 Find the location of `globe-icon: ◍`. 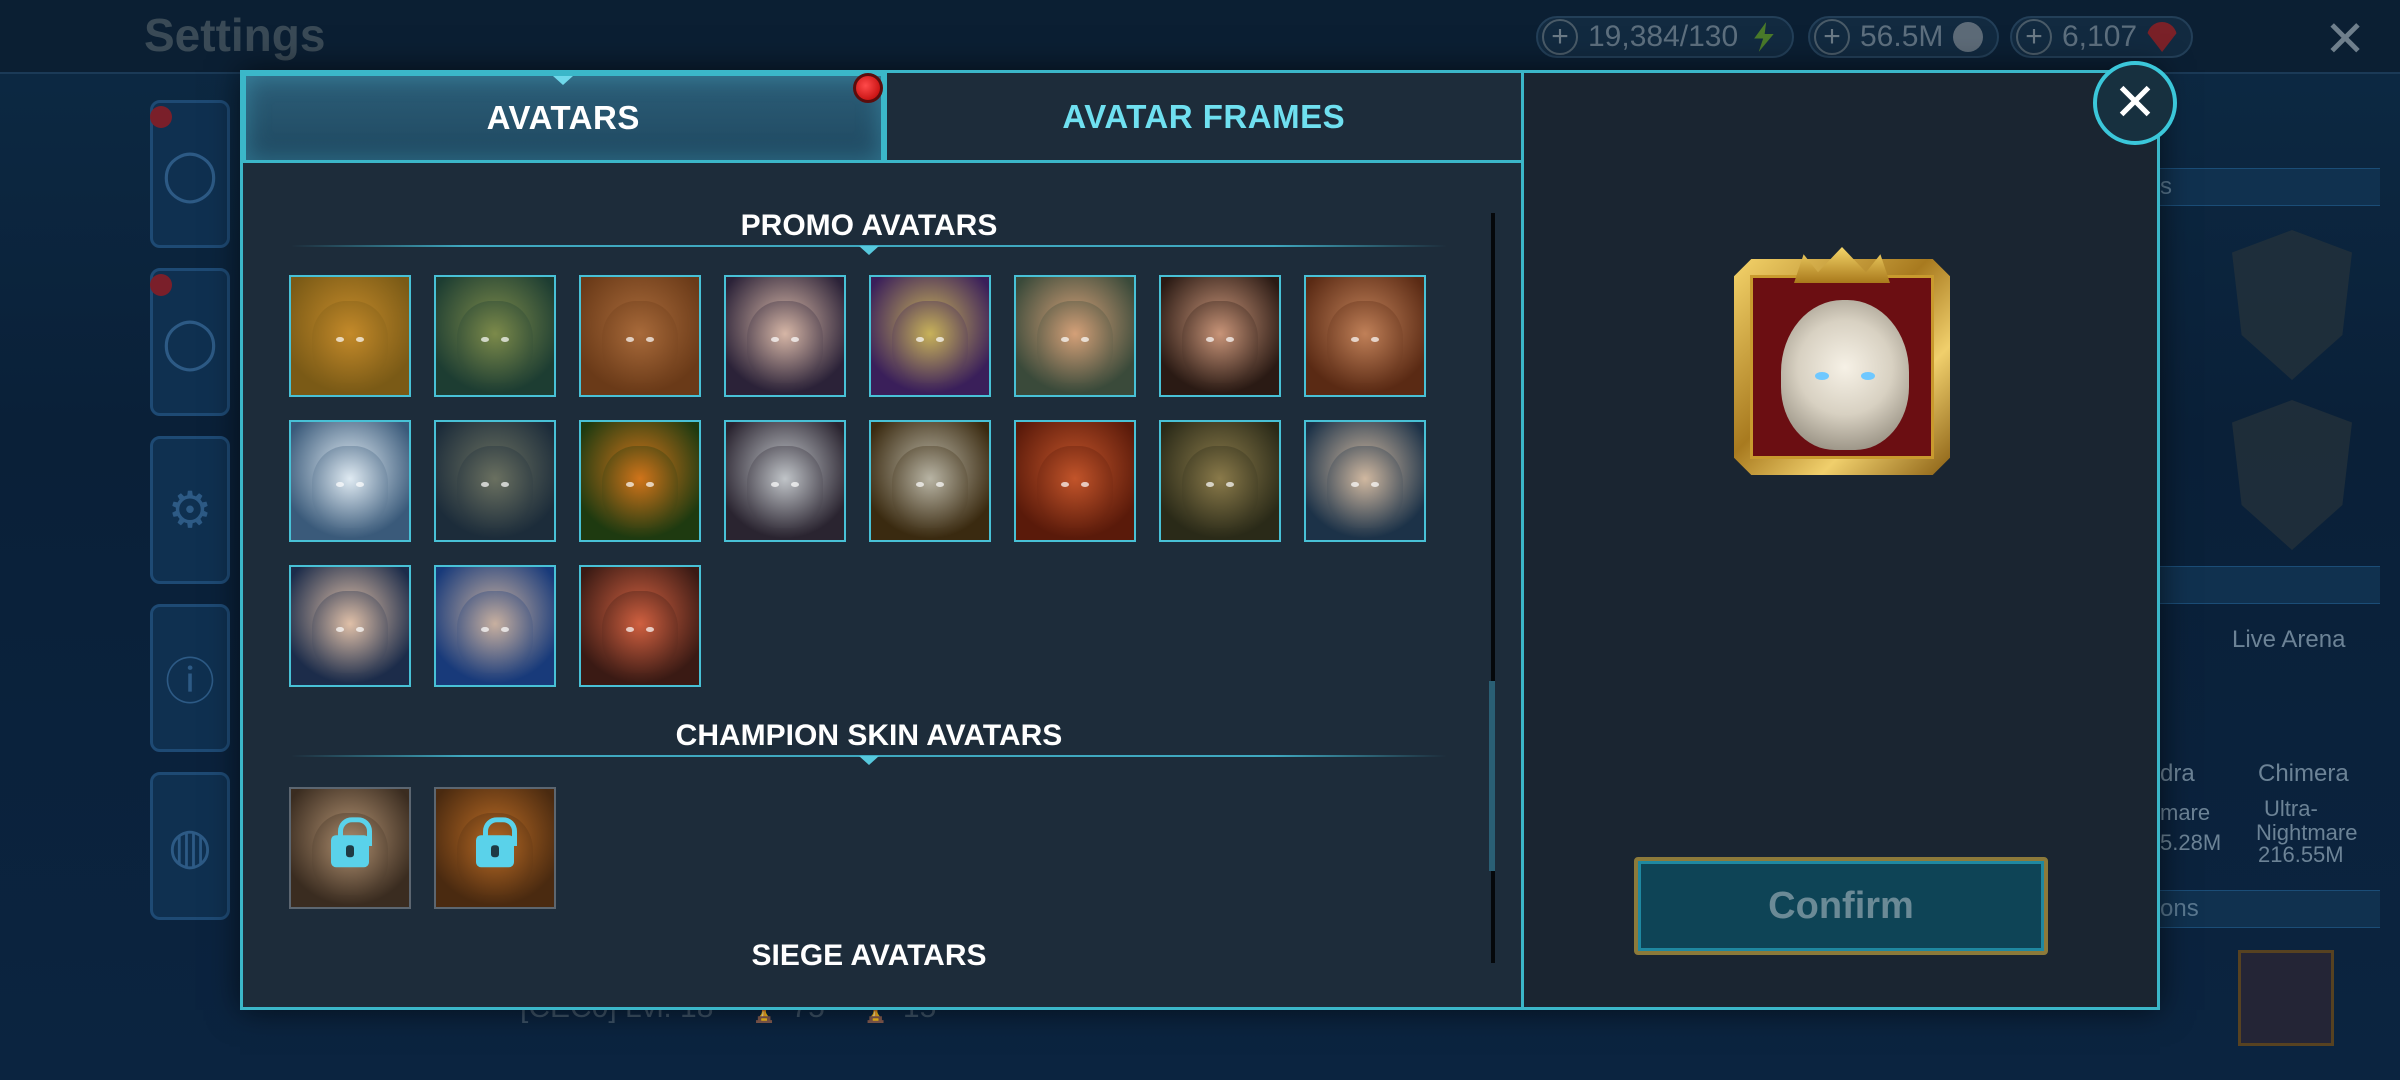

globe-icon: ◍ is located at coordinates (190, 846).